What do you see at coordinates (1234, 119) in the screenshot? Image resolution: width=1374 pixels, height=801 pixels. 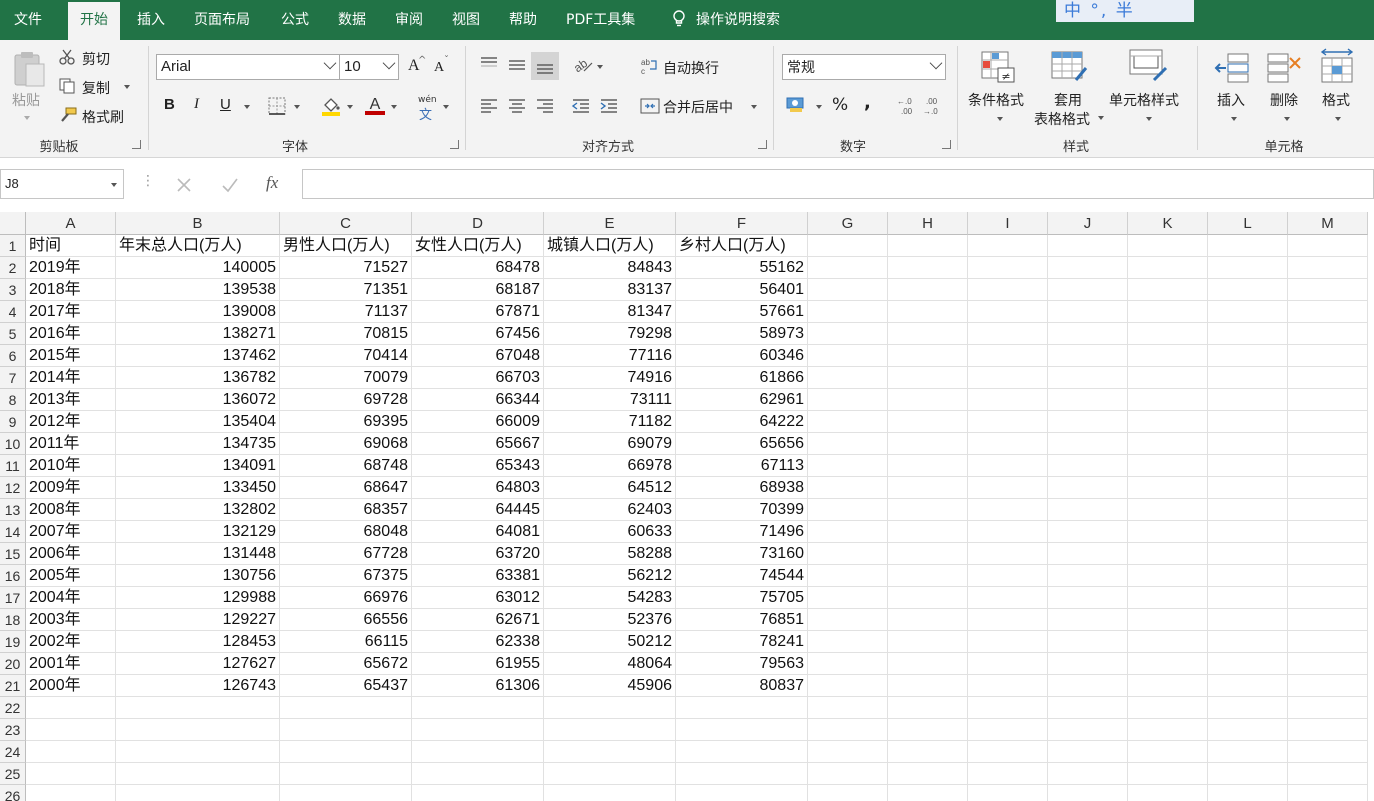 I see `insert-dropdown` at bounding box center [1234, 119].